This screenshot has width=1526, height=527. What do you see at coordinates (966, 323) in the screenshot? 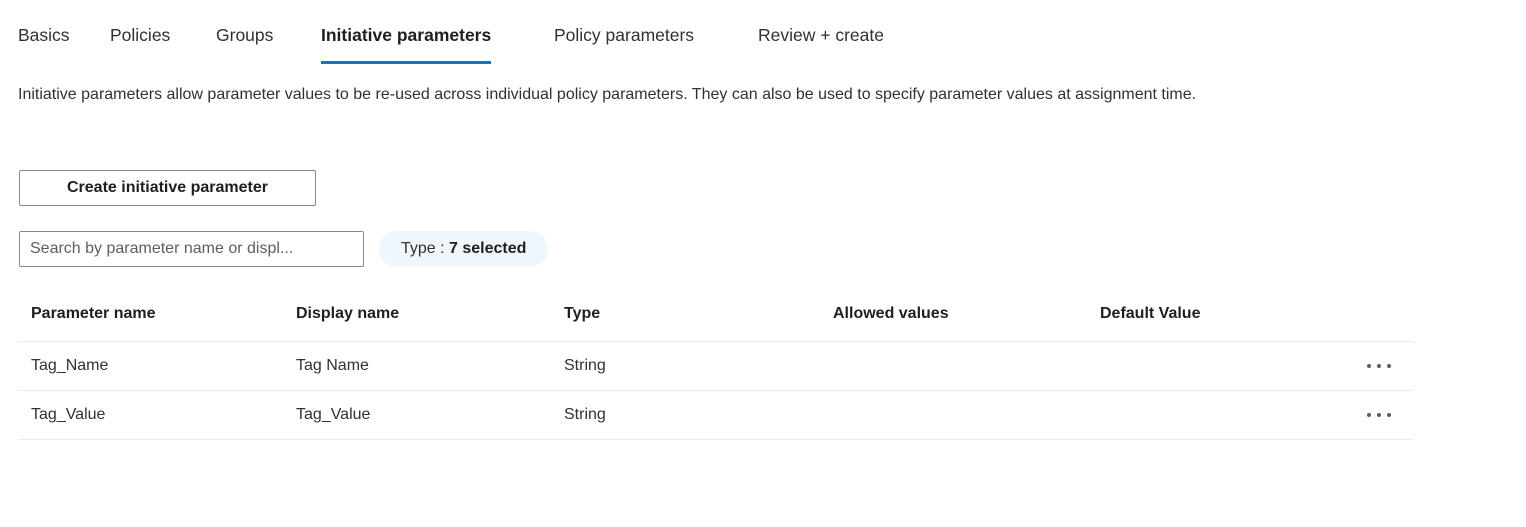
I see `column-header-allowed-values: Allowed values` at bounding box center [966, 323].